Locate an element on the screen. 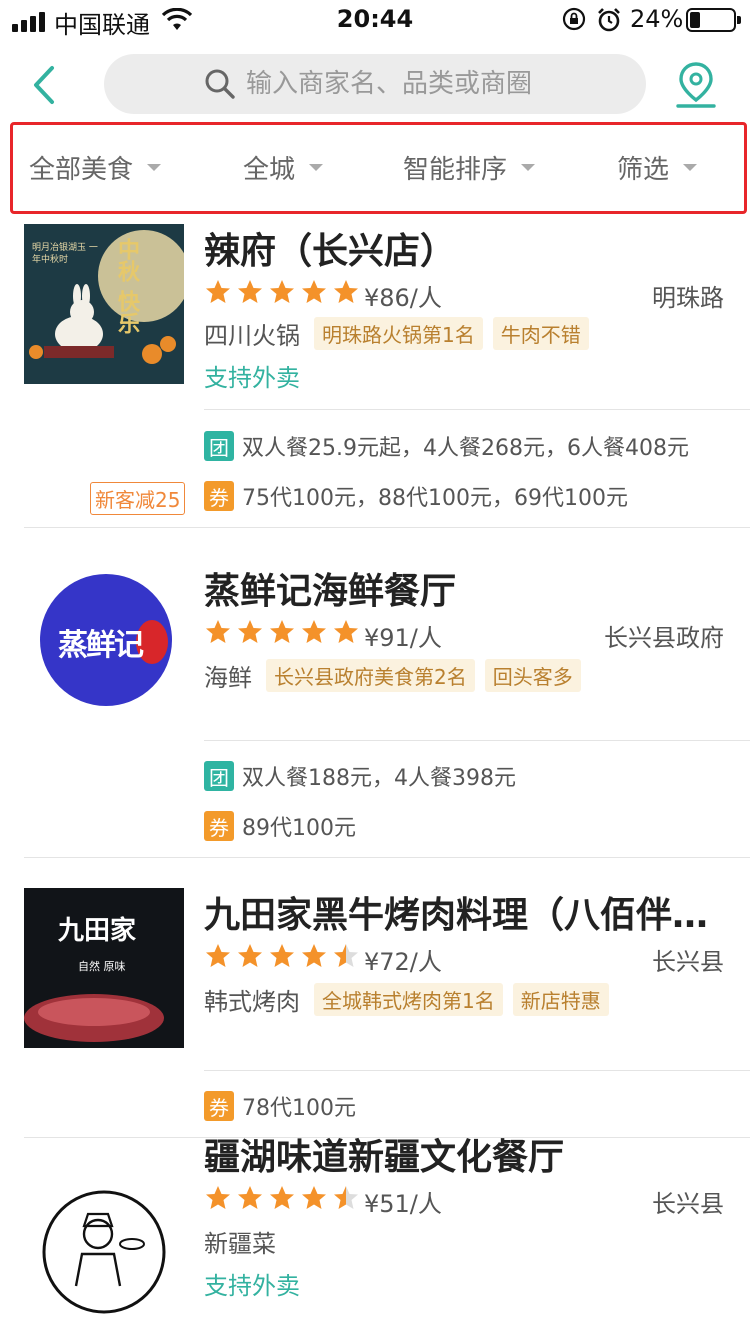 The image size is (750, 1334). search-input is located at coordinates (396, 84).